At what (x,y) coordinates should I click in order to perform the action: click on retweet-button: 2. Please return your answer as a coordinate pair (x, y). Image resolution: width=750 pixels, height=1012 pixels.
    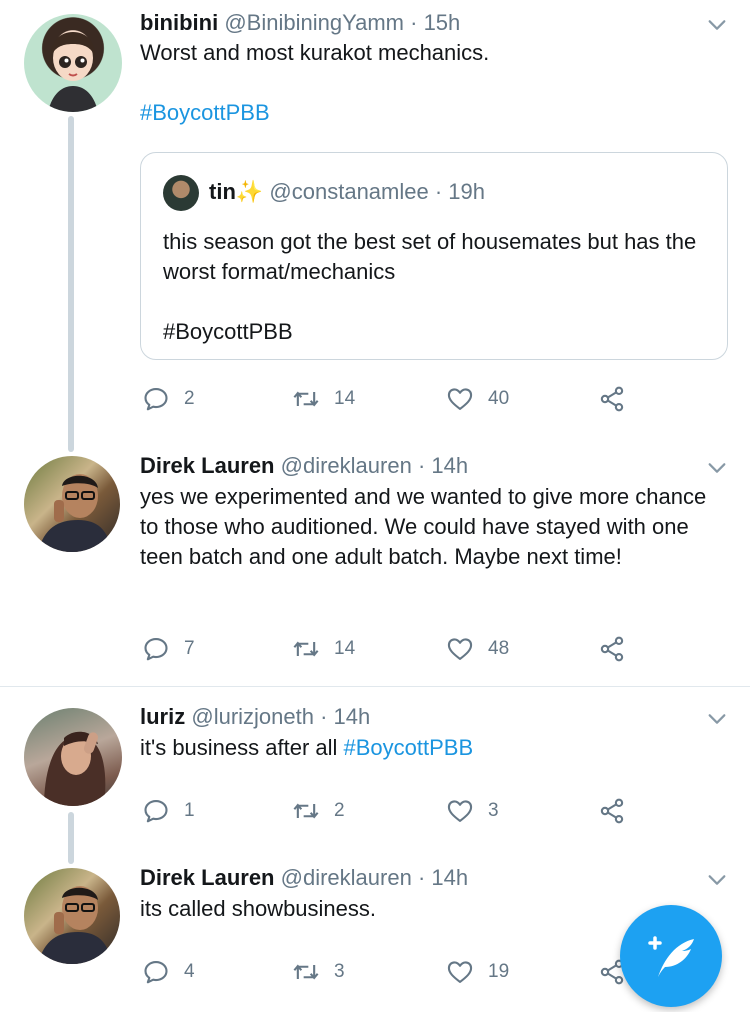
    Looking at the image, I should click on (318, 811).